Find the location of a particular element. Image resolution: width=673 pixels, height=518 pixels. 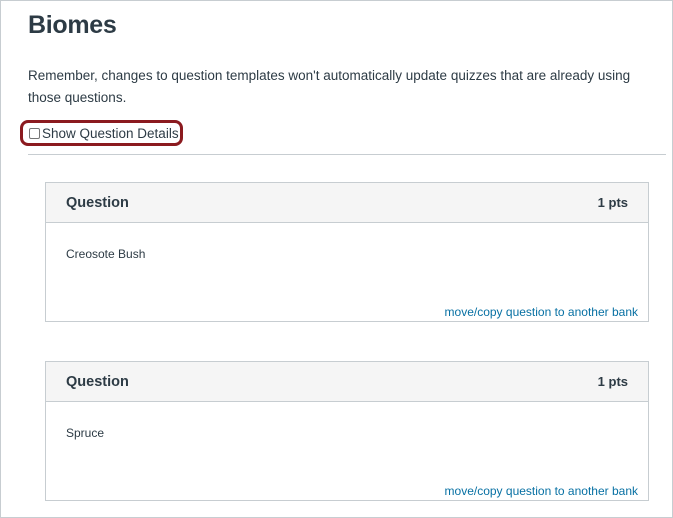

page-title: Biomes is located at coordinates (72, 25).